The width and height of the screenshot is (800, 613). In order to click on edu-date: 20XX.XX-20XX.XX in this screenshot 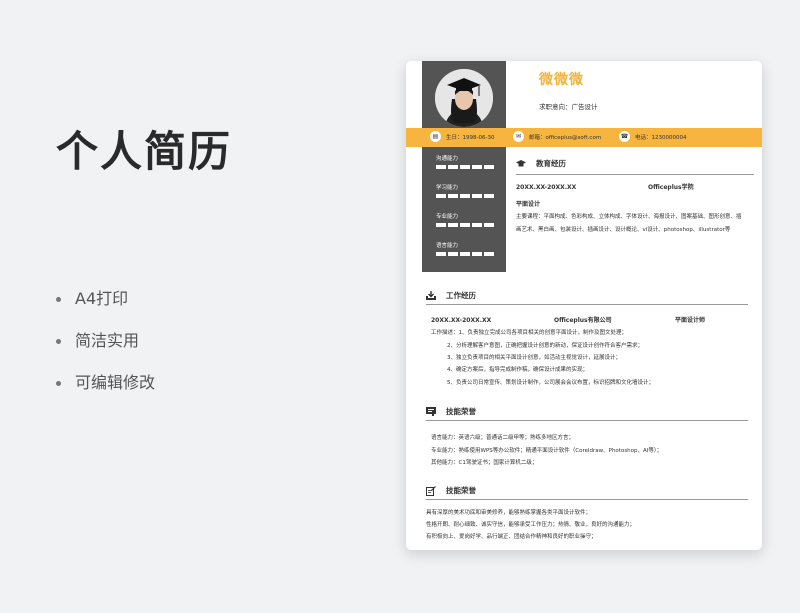, I will do `click(546, 187)`.